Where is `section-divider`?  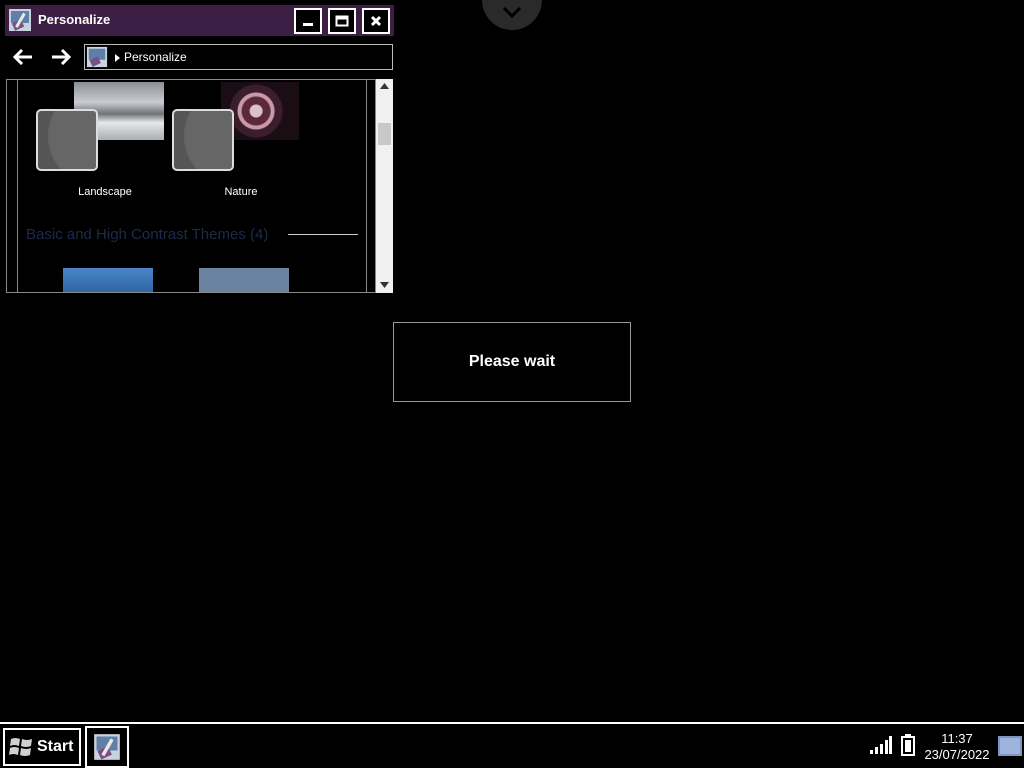 section-divider is located at coordinates (323, 234).